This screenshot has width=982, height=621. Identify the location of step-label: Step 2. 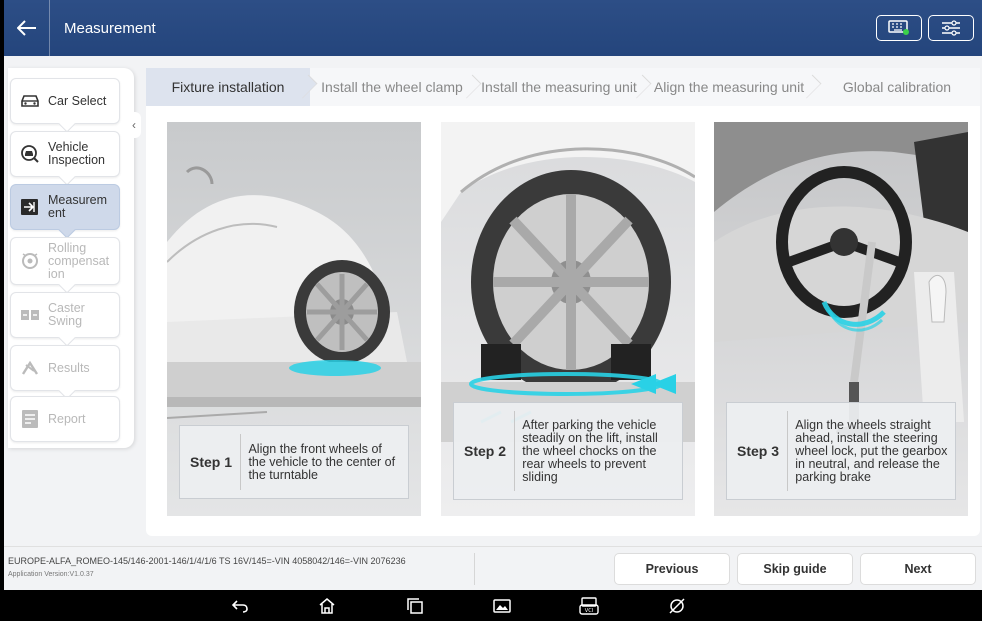
(485, 450).